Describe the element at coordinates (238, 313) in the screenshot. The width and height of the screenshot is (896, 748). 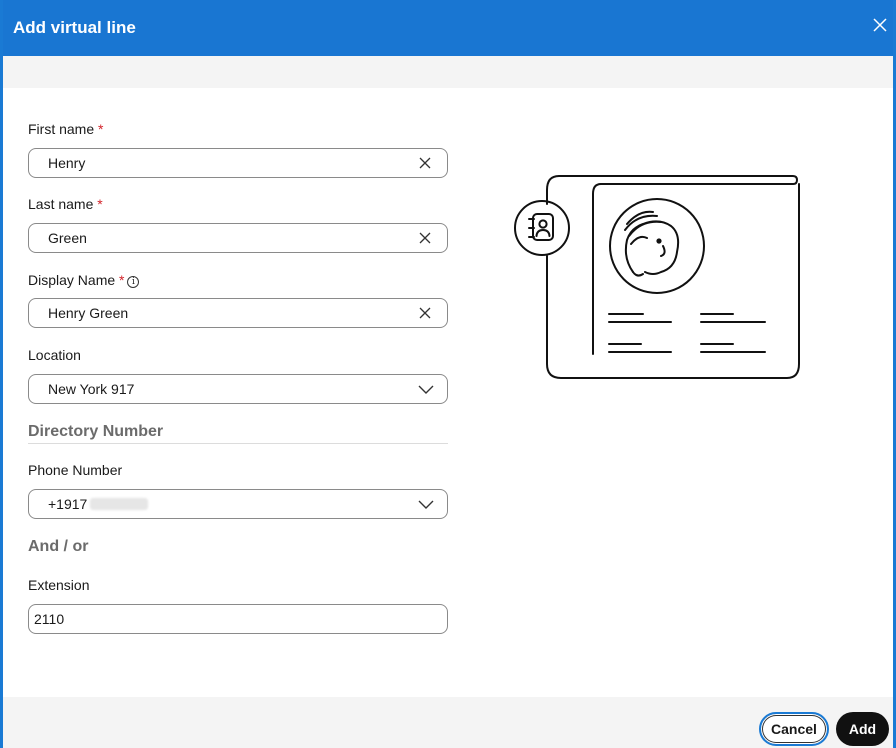
I see `display-name-field: Henry Green` at that location.